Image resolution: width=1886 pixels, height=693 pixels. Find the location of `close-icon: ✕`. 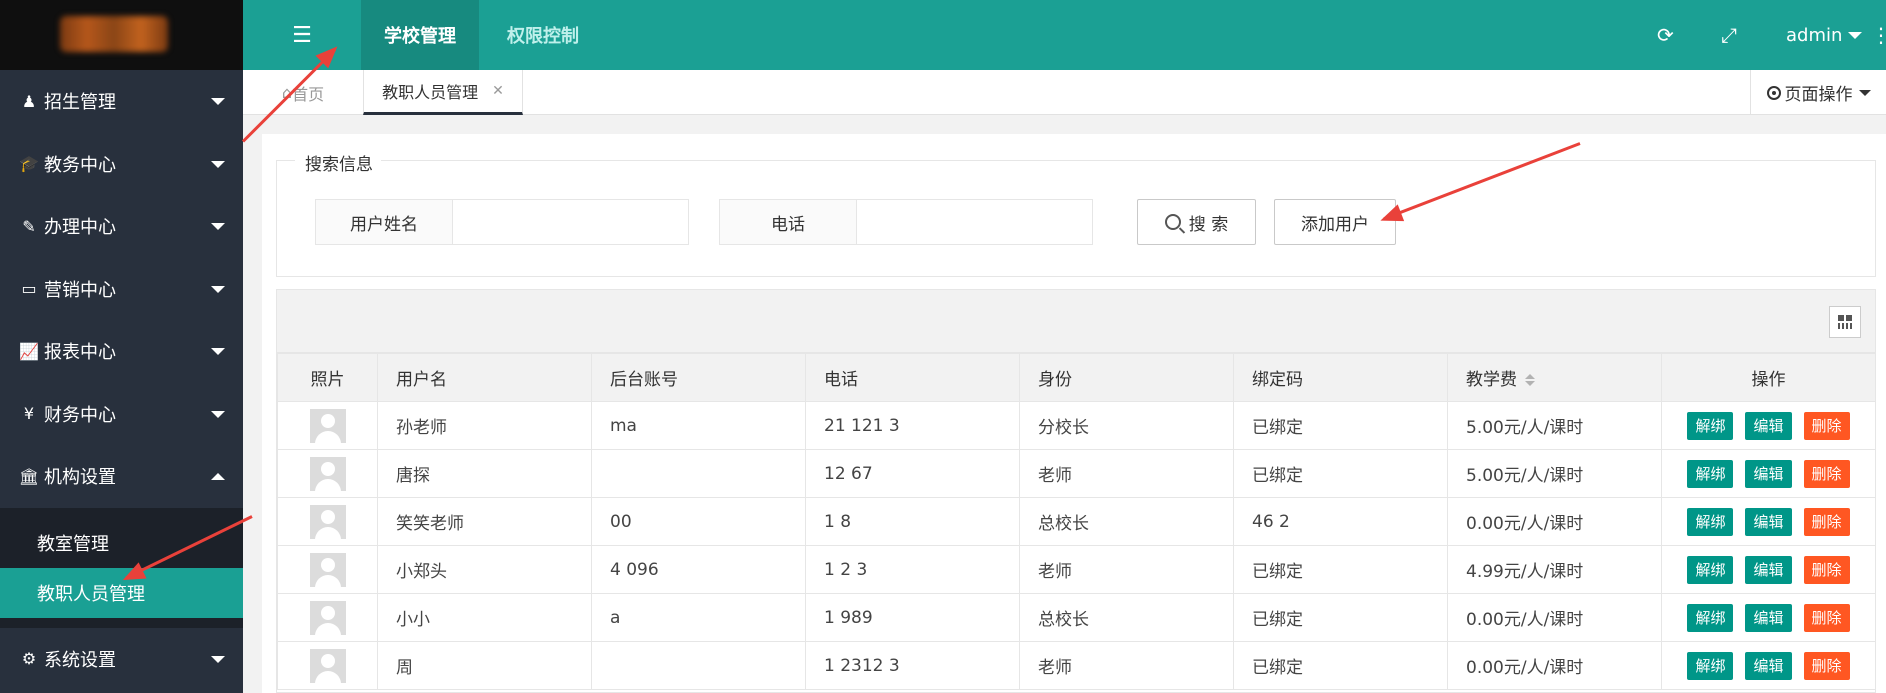

close-icon: ✕ is located at coordinates (498, 91).